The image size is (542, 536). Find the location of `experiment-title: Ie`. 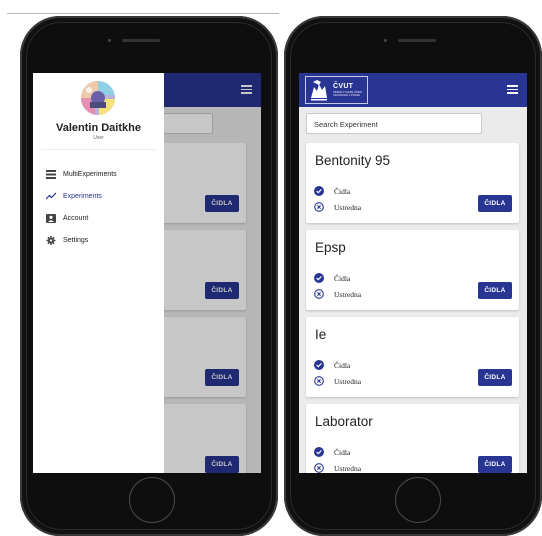

experiment-title: Ie is located at coordinates (321, 334).